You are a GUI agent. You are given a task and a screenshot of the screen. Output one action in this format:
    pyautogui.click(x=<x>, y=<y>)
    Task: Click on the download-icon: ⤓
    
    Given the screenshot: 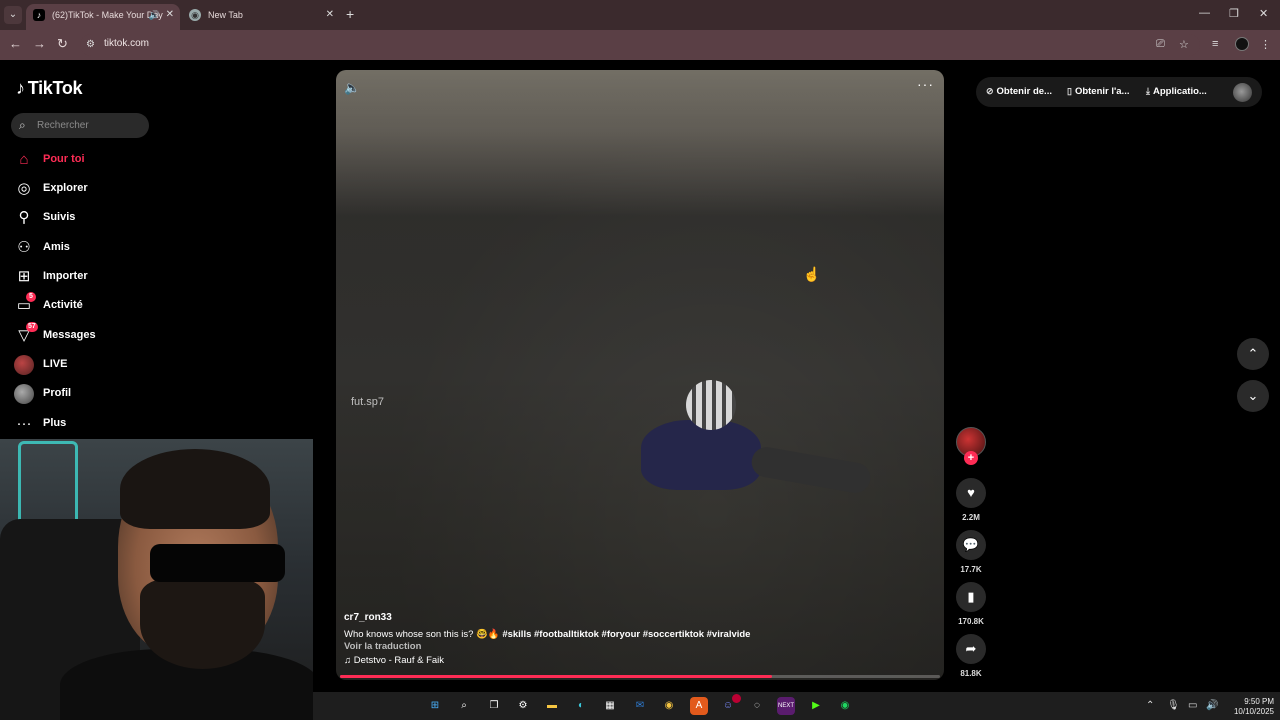 What is the action you would take?
    pyautogui.click(x=1148, y=91)
    